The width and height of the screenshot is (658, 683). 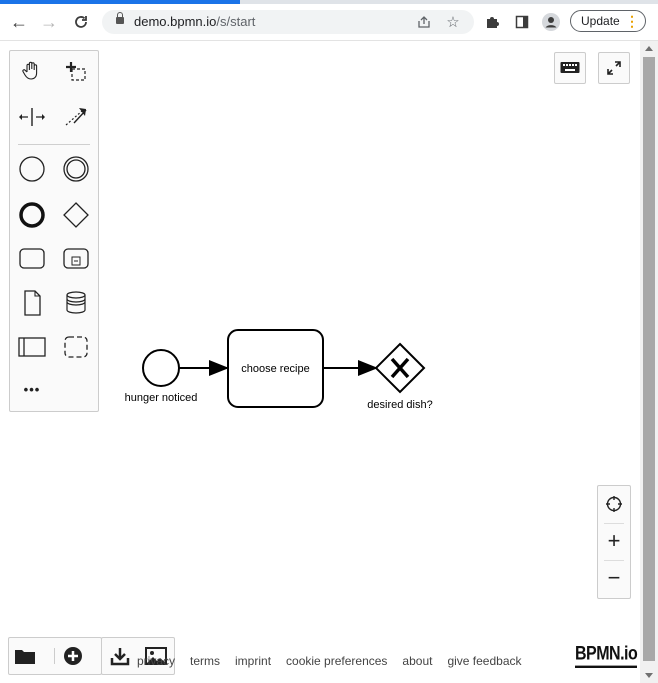 I want to click on start-event, so click(x=161, y=368).